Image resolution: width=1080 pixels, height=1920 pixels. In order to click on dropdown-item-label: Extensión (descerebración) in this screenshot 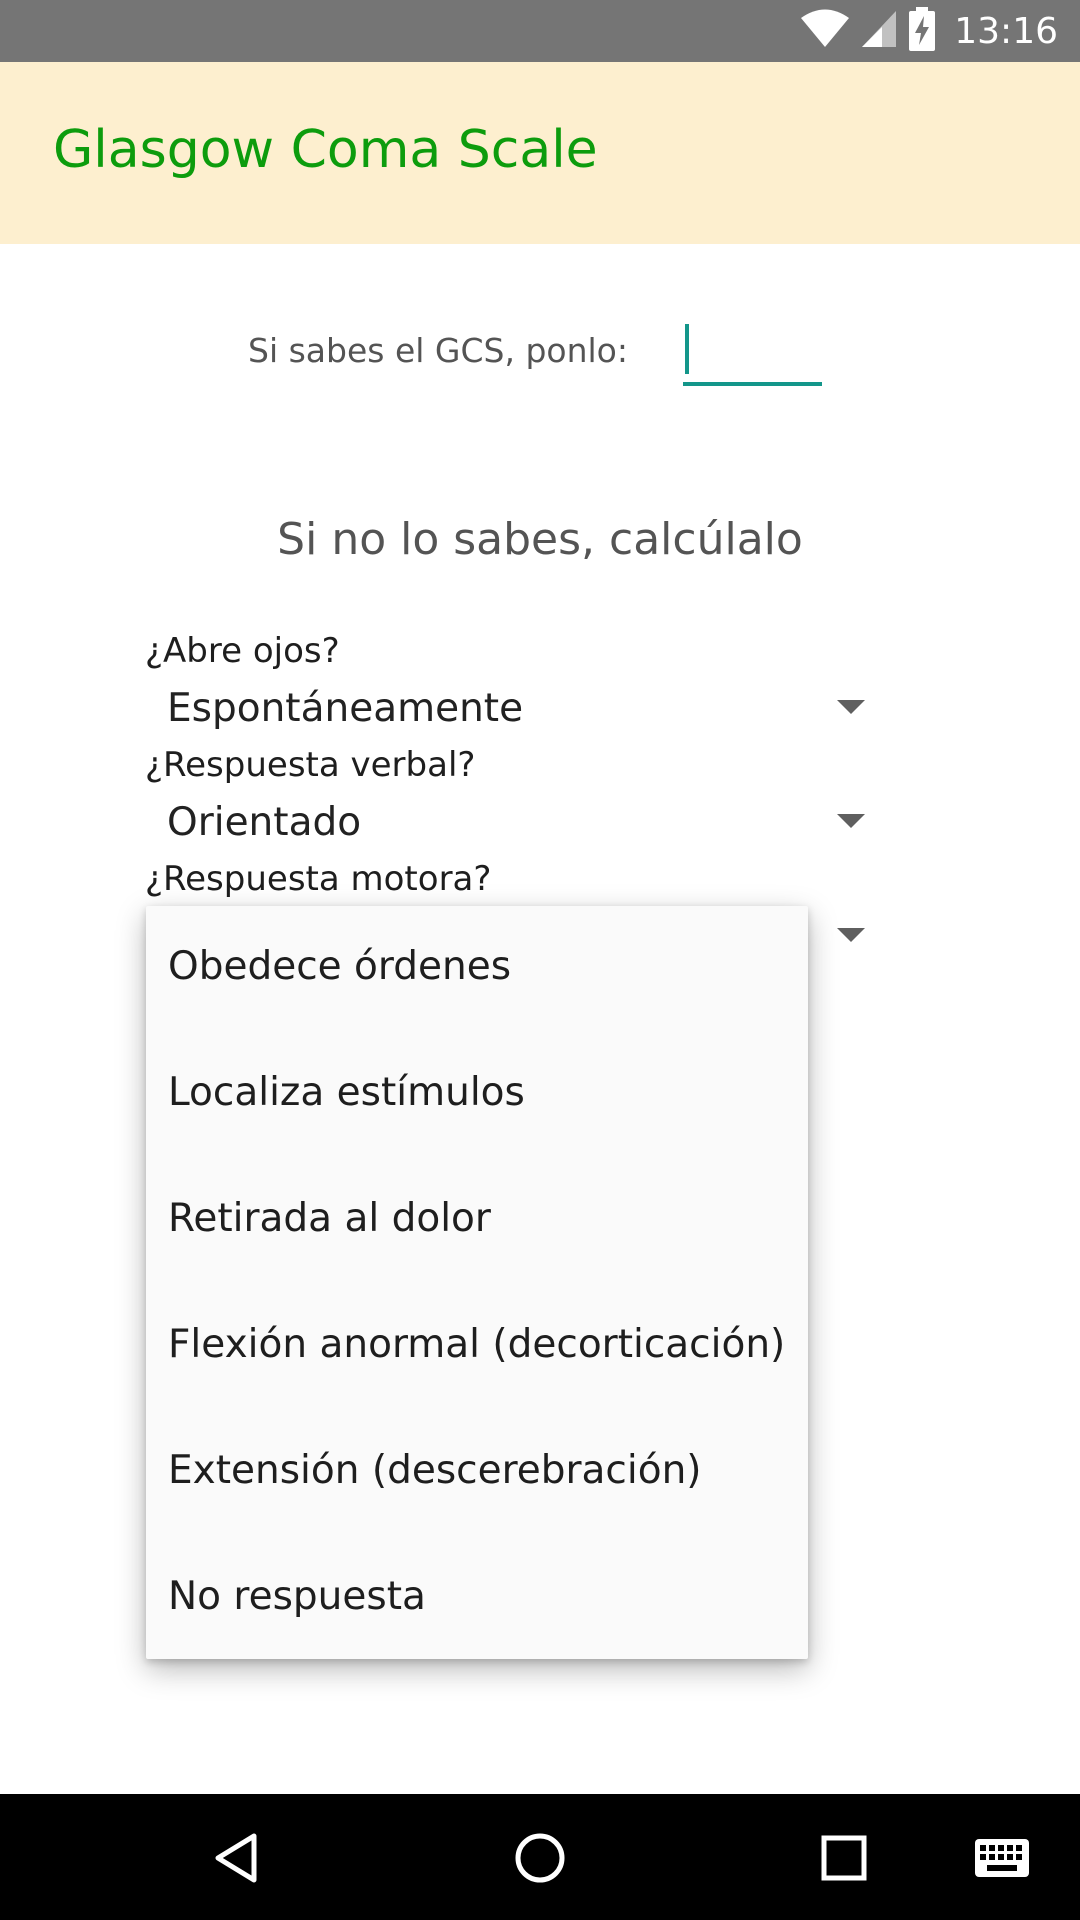, I will do `click(435, 1470)`.